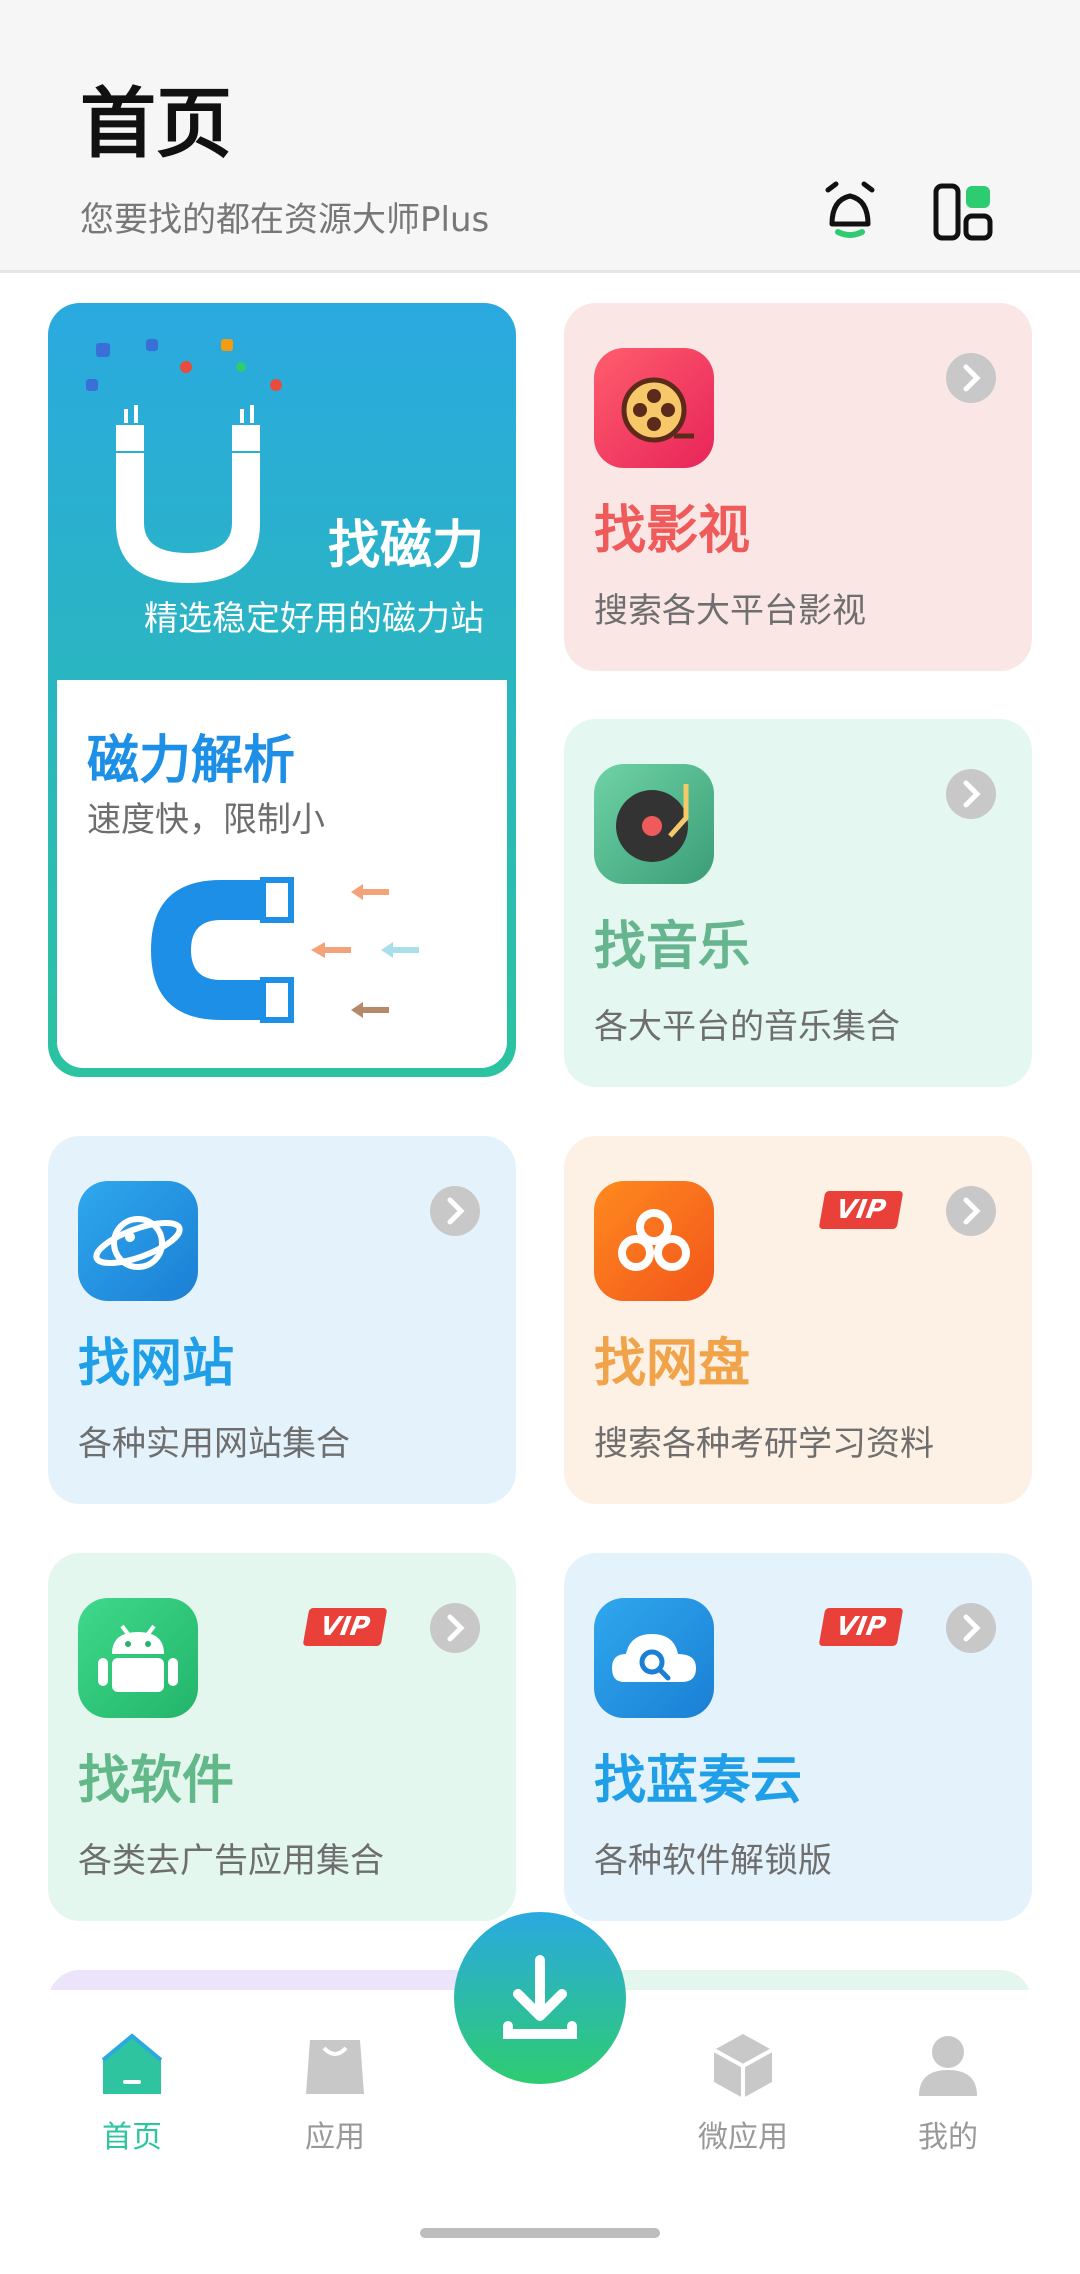 The image size is (1080, 2274). What do you see at coordinates (672, 1364) in the screenshot?
I see `card-title: 找网盘` at bounding box center [672, 1364].